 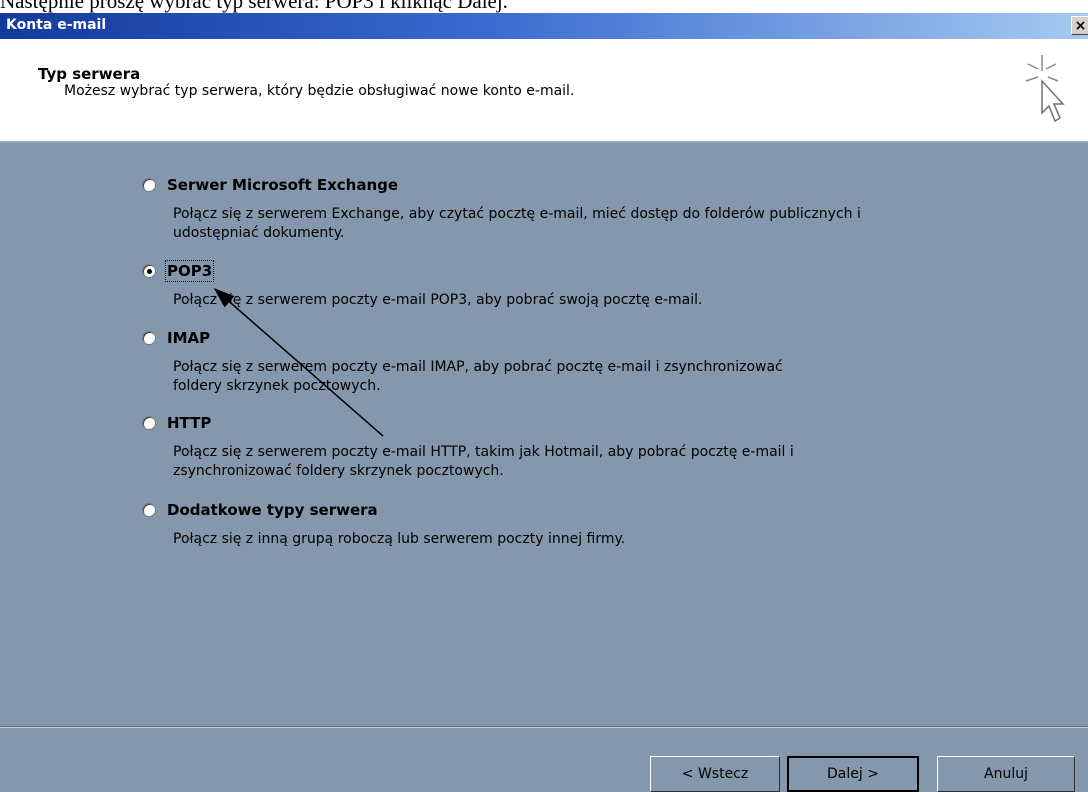 I want to click on radio-imap, so click(x=149, y=338).